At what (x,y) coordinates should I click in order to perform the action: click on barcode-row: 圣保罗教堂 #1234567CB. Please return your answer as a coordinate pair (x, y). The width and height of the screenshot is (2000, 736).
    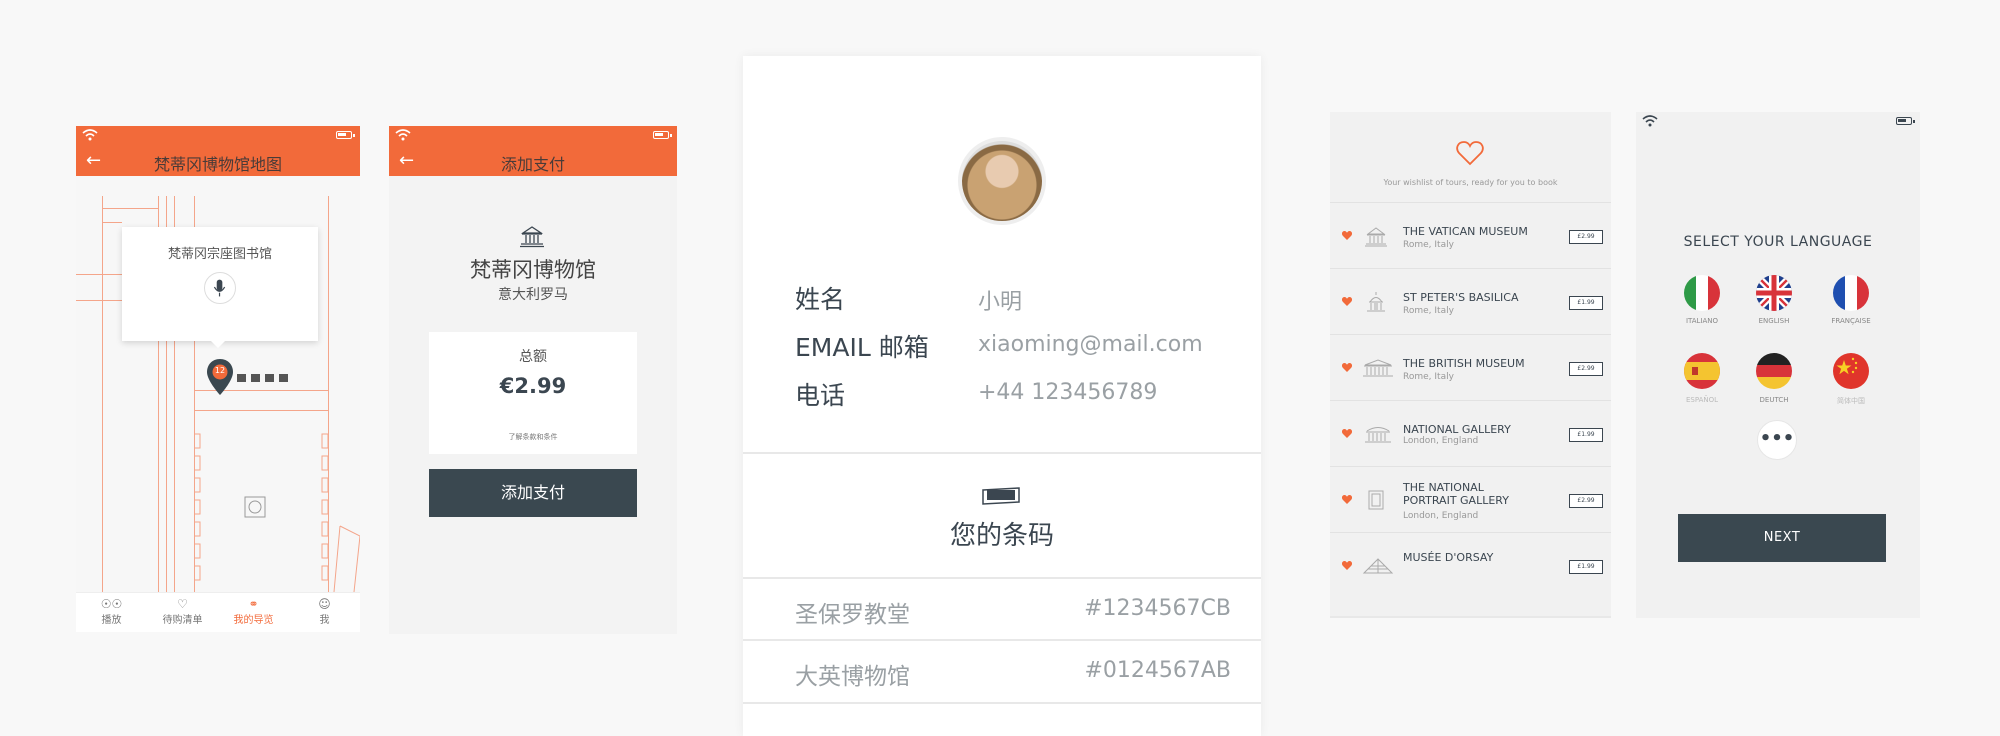
    Looking at the image, I should click on (1002, 609).